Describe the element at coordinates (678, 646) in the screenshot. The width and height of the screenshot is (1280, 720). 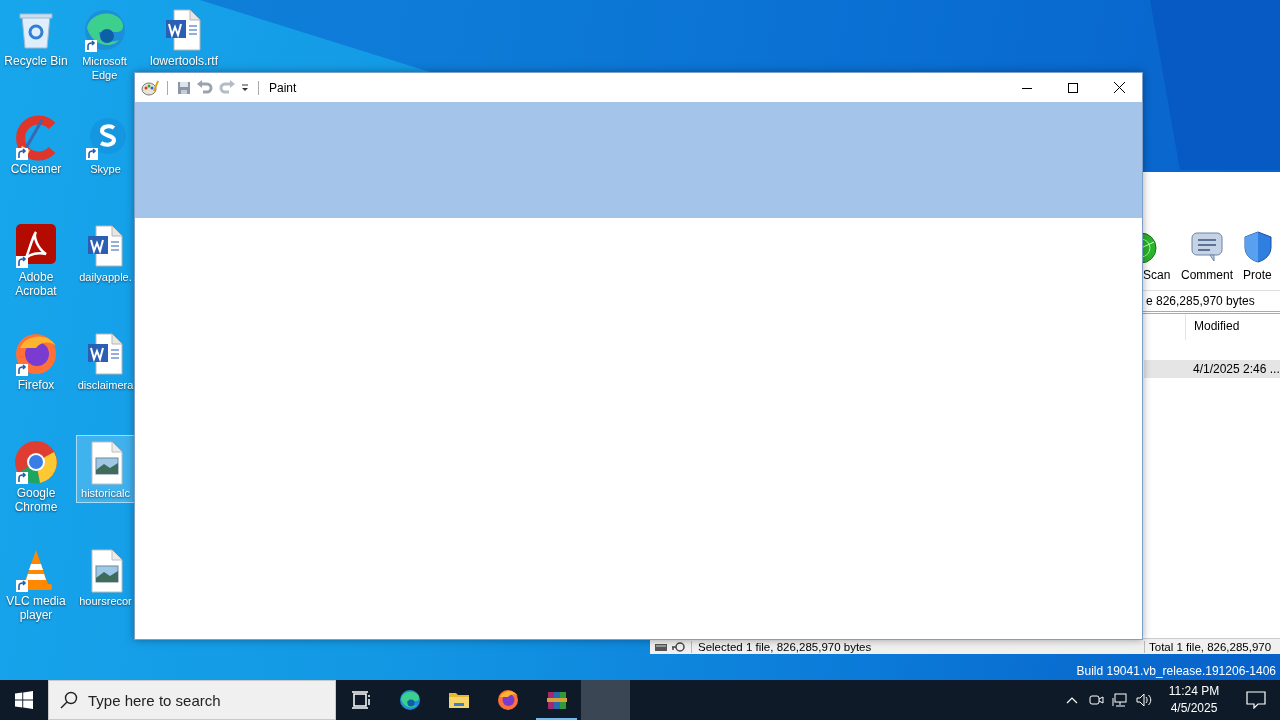
I see `key-icon` at that location.